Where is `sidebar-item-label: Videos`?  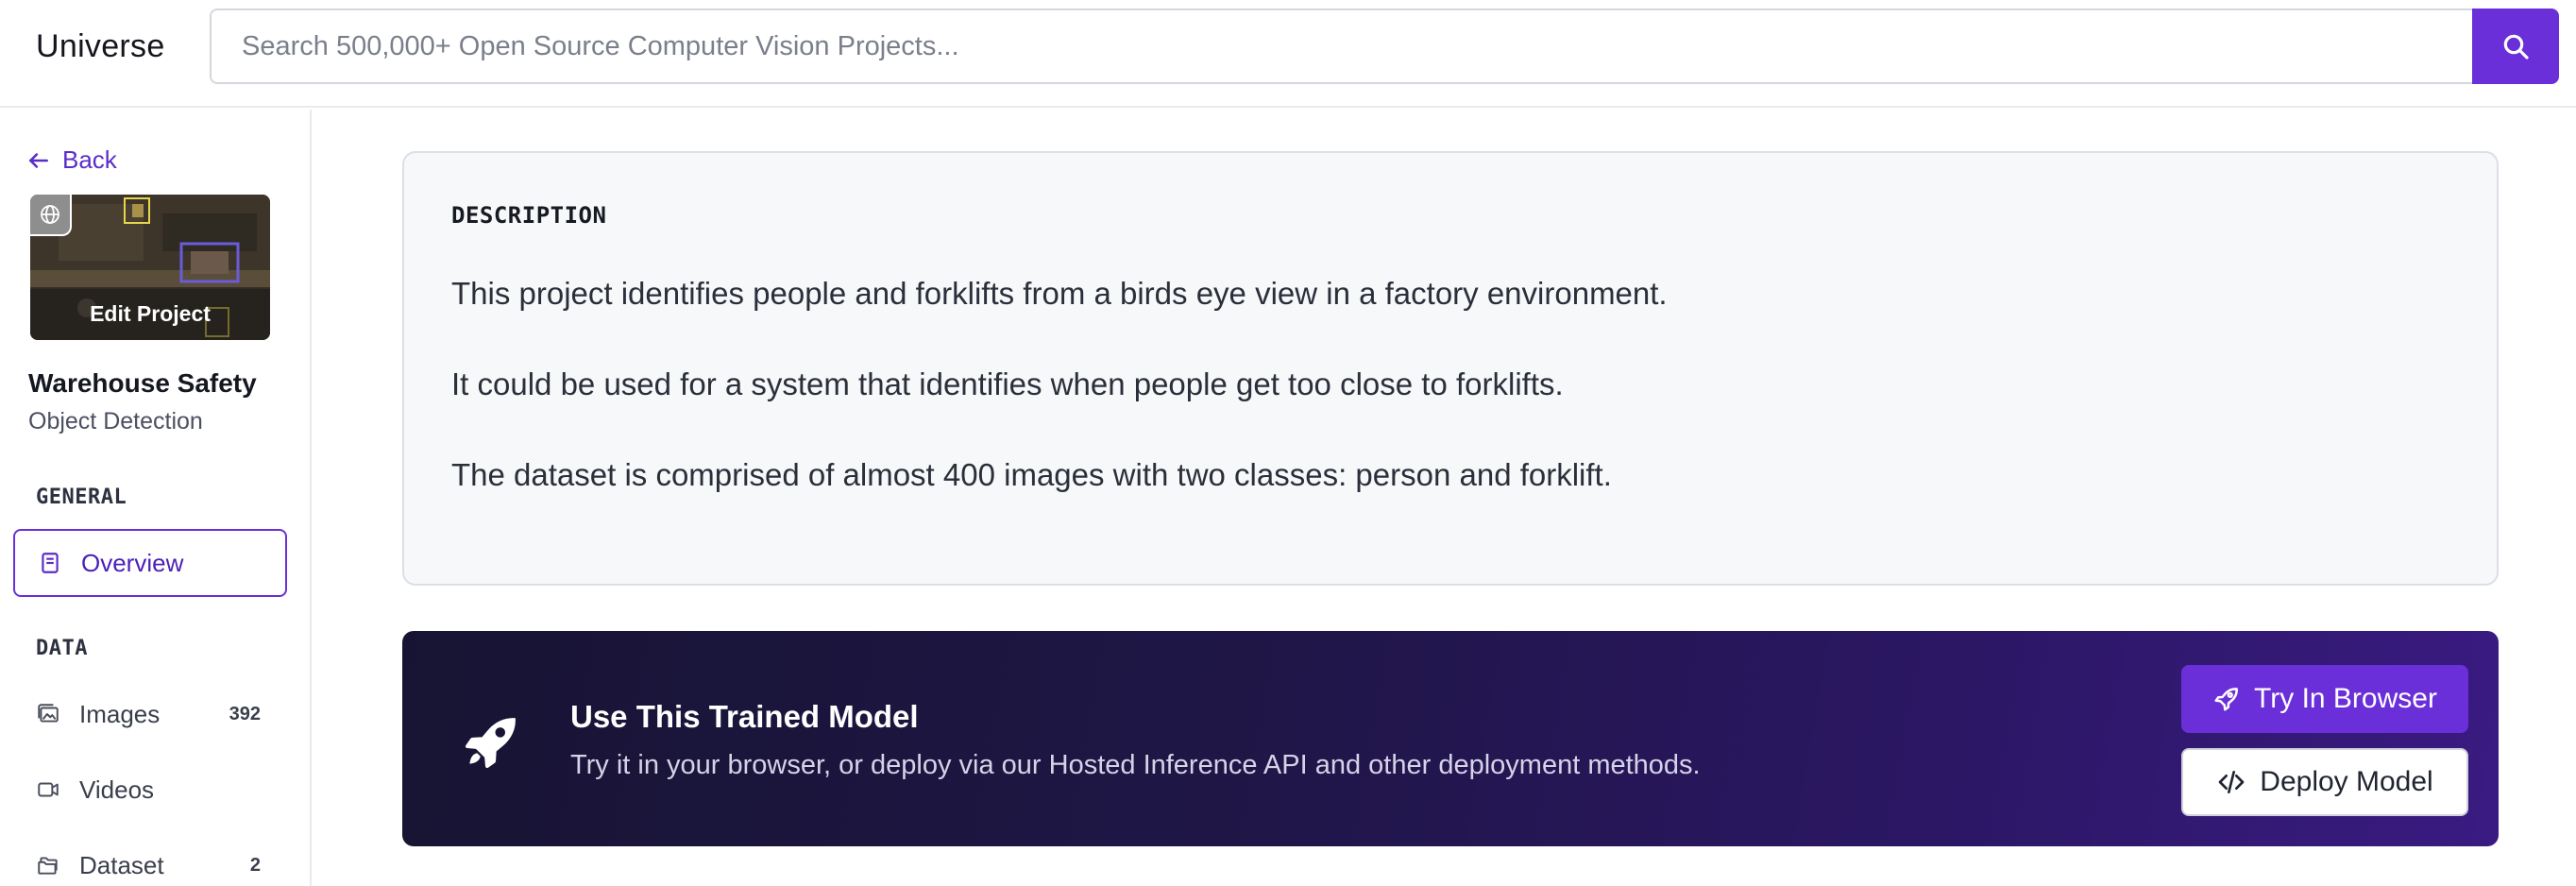
sidebar-item-label: Videos is located at coordinates (117, 789).